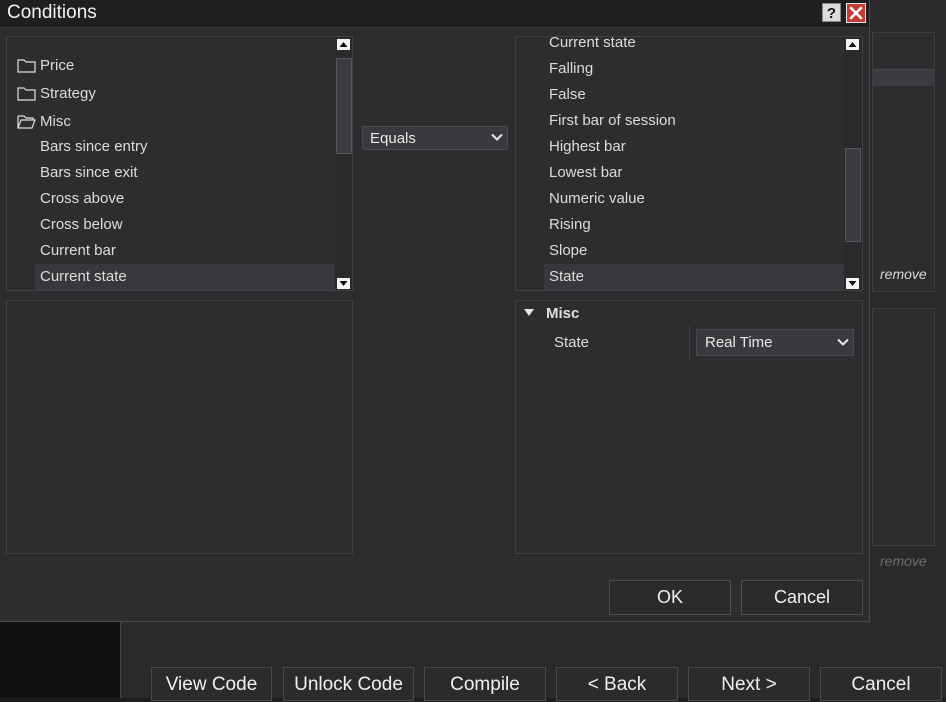 The image size is (946, 702). I want to click on background-bottom-left, so click(60, 660).